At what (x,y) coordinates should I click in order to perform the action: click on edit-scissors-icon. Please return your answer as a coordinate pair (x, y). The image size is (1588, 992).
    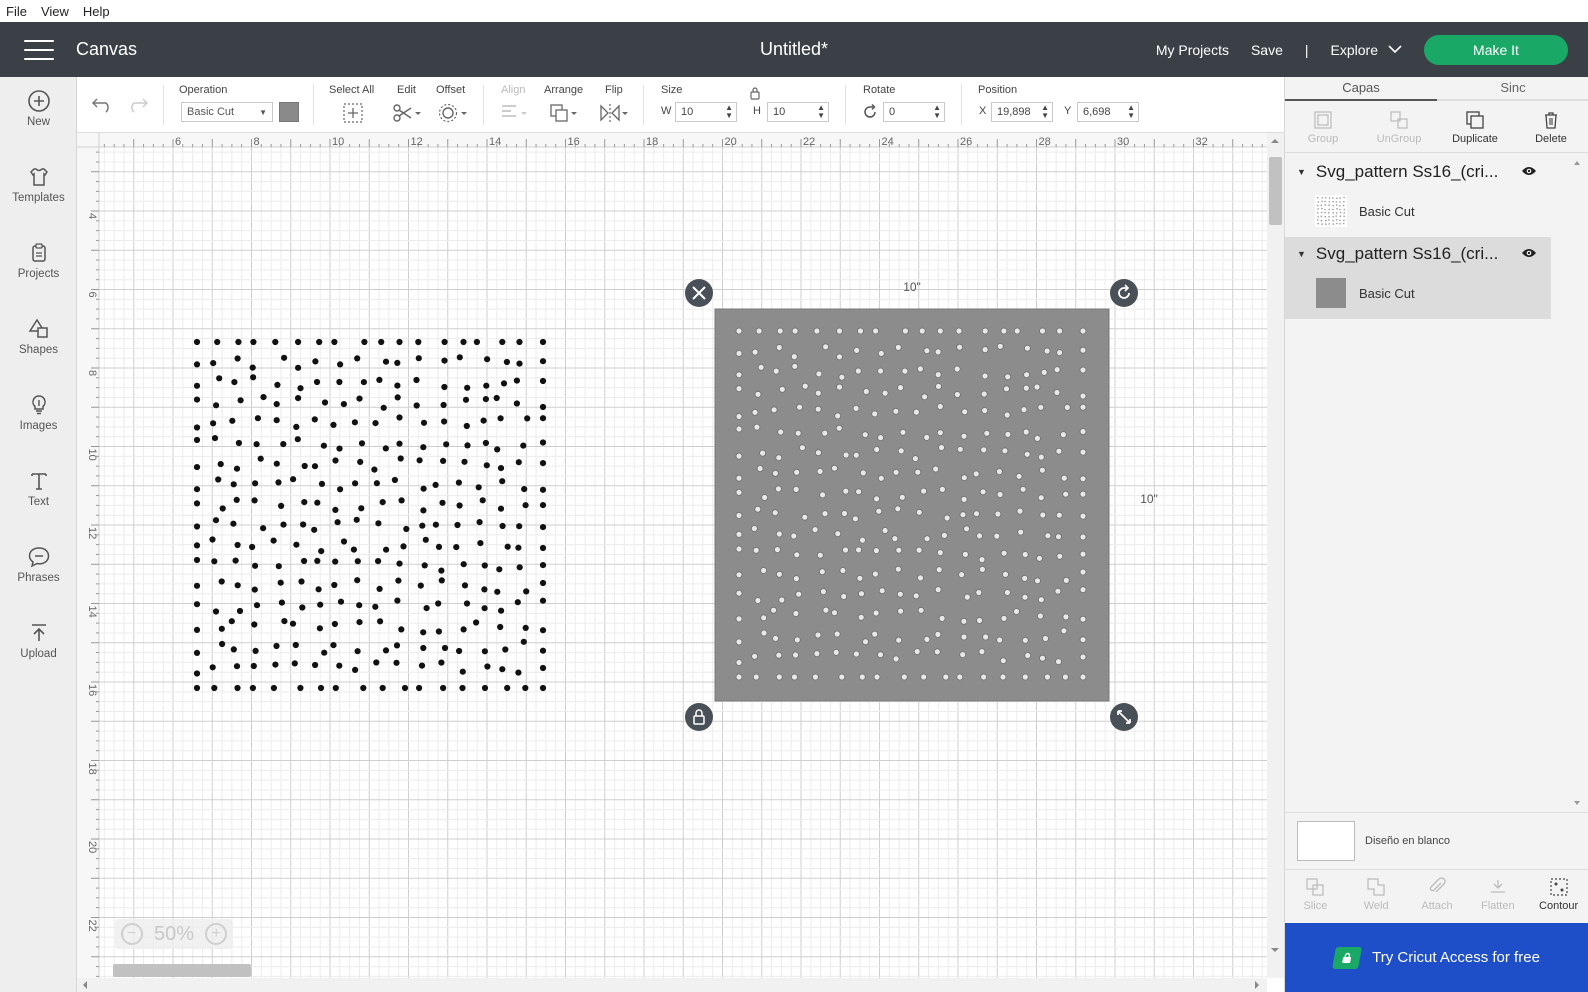
    Looking at the image, I should click on (407, 113).